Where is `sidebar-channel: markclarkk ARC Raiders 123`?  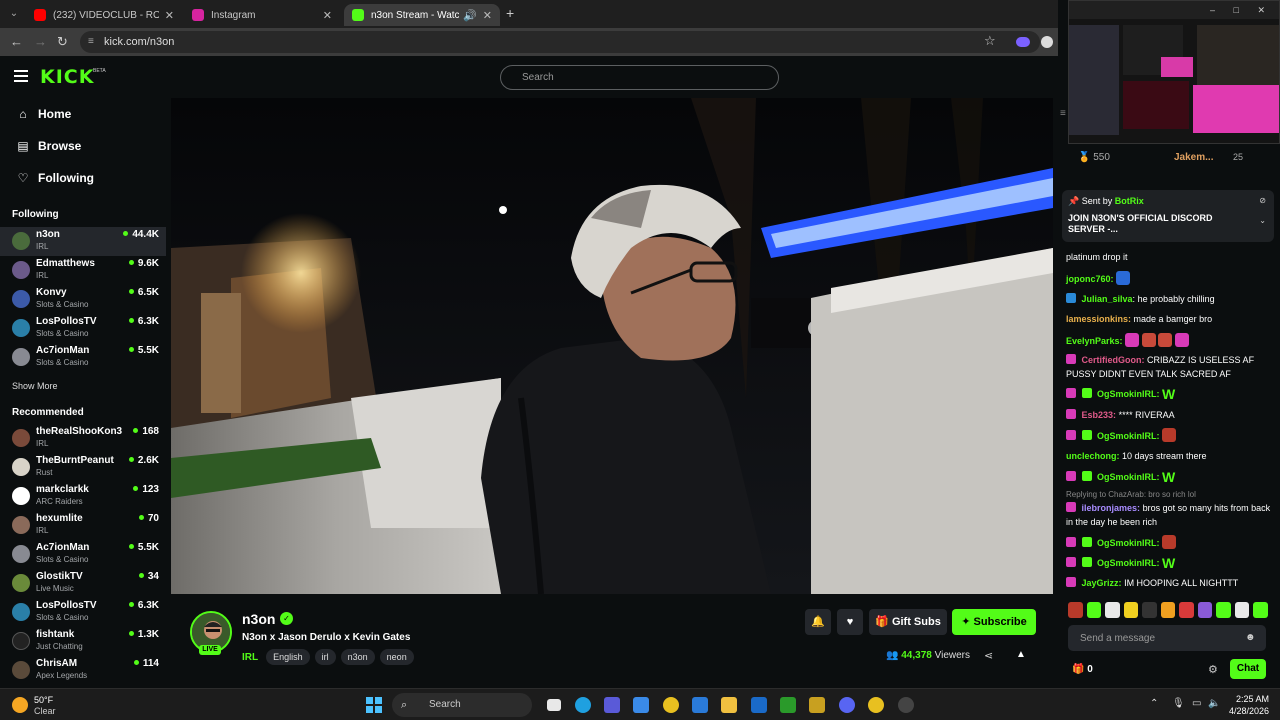 sidebar-channel: markclarkk ARC Raiders 123 is located at coordinates (83, 496).